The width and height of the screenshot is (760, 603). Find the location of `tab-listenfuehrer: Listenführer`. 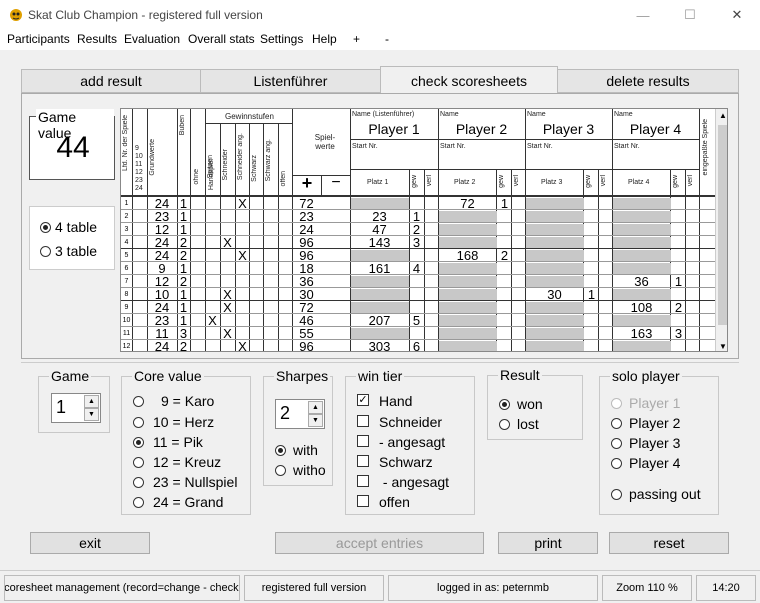

tab-listenfuehrer: Listenführer is located at coordinates (290, 81).